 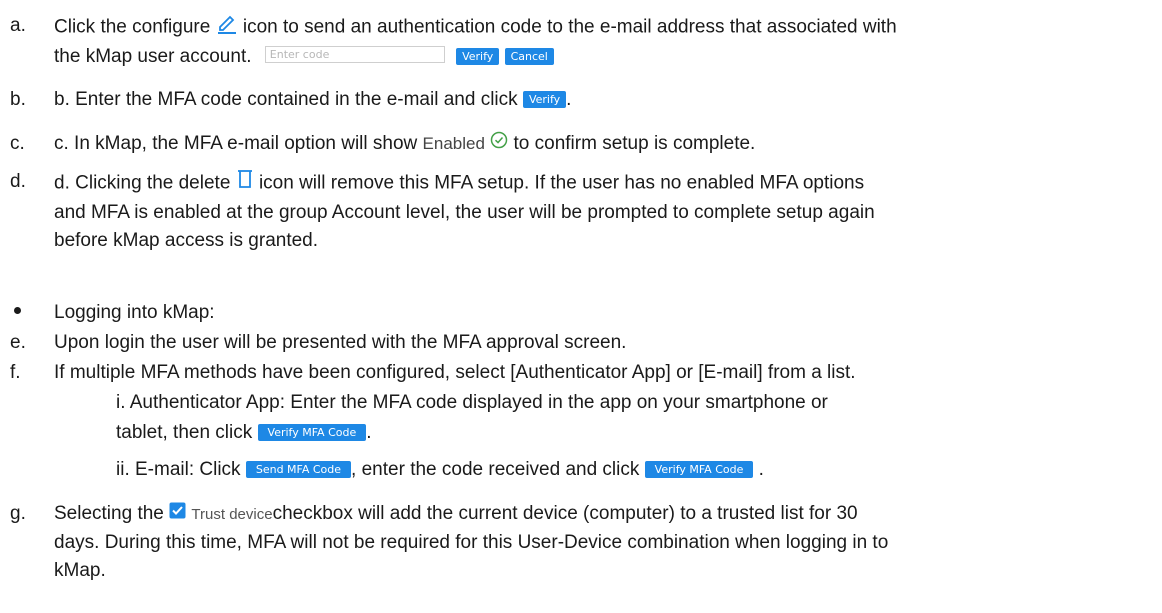 I want to click on send-mfa-code-button: Send MFA Code, so click(x=298, y=469).